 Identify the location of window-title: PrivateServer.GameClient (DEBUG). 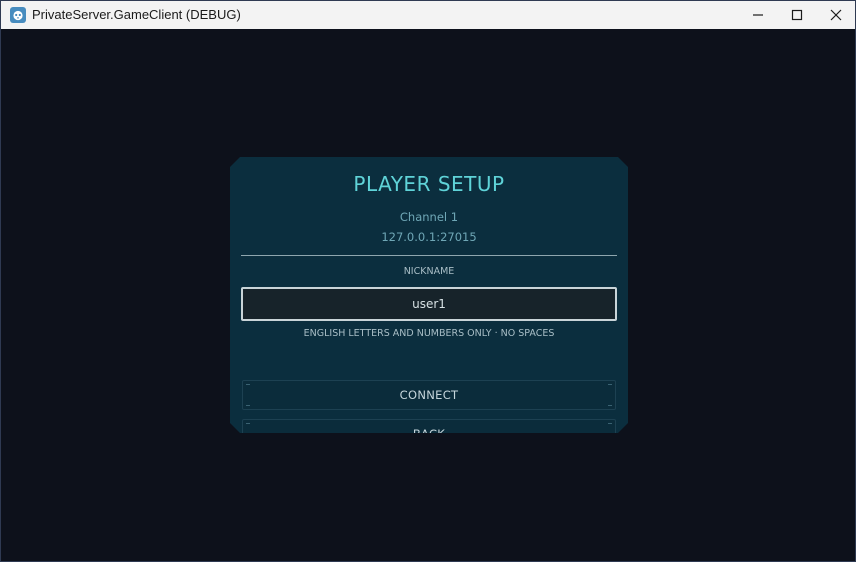
(136, 14).